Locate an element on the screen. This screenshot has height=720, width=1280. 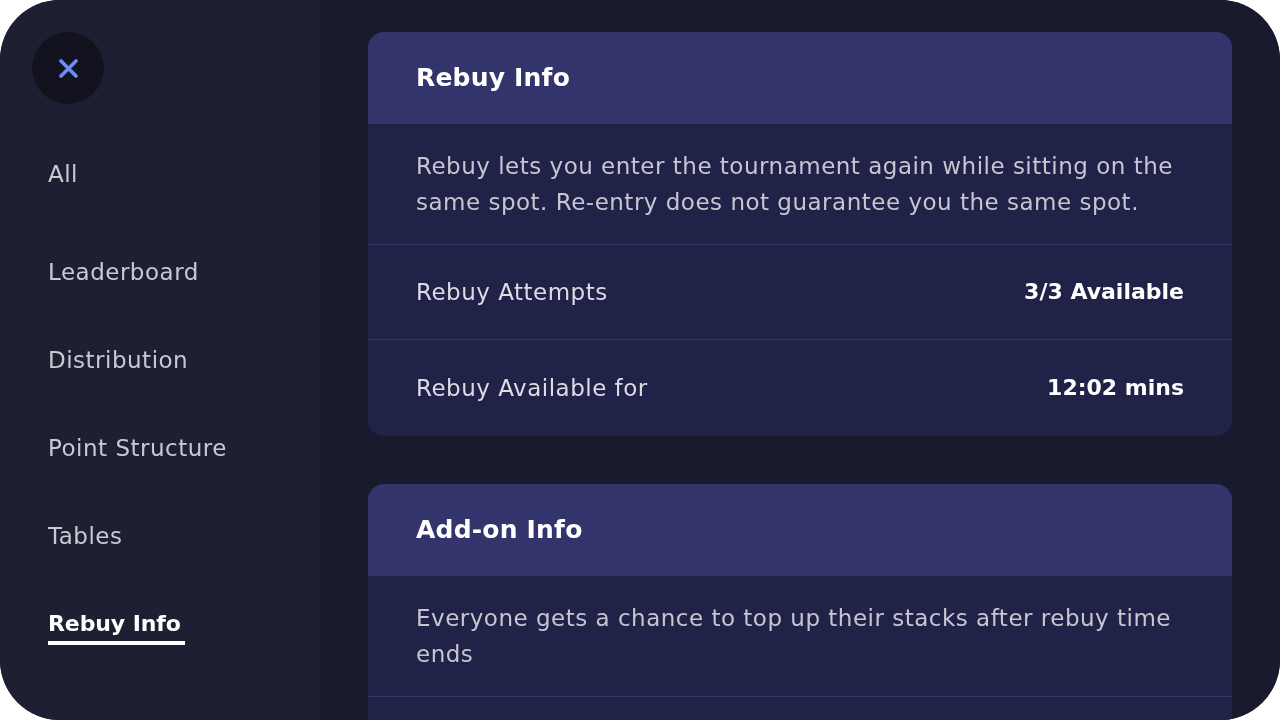
sidebar-item: Tables is located at coordinates (87, 538).